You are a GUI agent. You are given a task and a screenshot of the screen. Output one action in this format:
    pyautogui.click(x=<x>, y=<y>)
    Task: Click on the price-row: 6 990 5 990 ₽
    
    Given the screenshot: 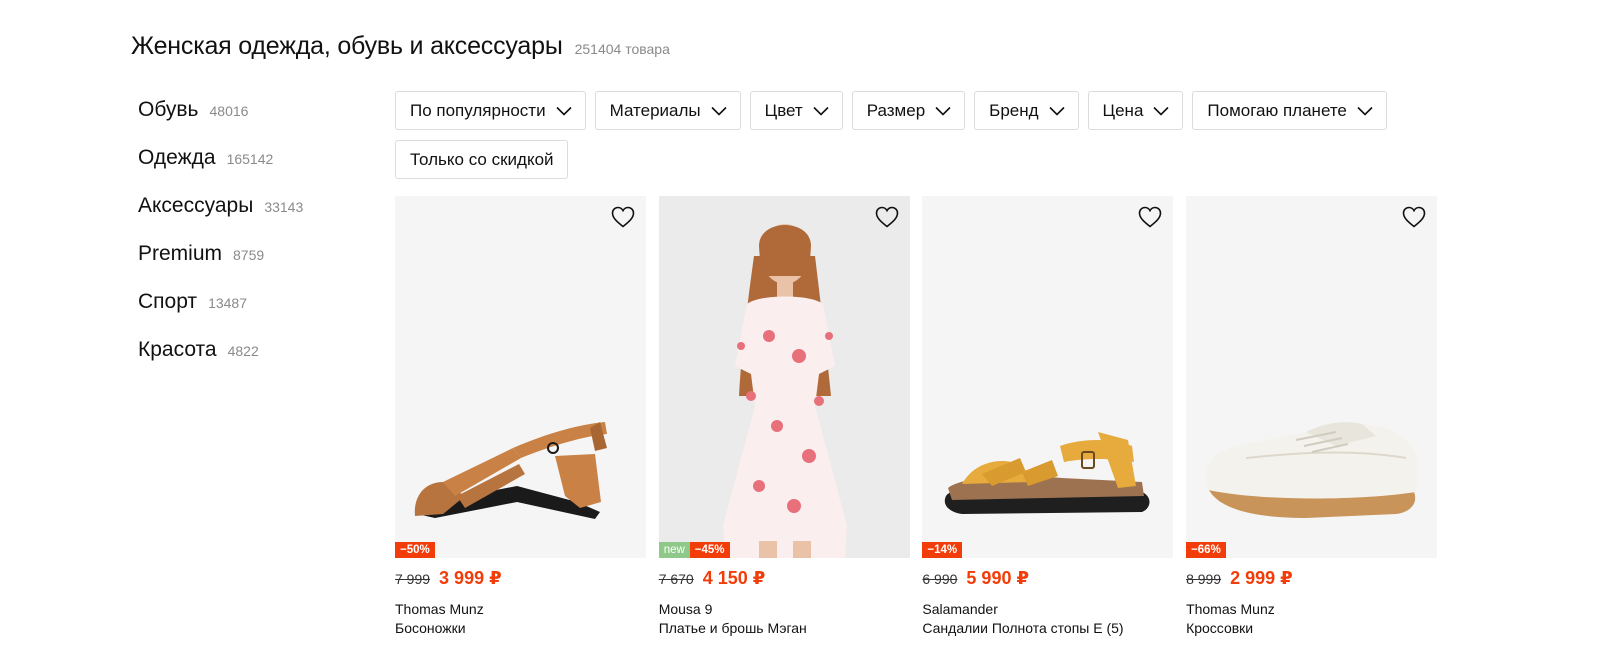 What is the action you would take?
    pyautogui.click(x=1047, y=578)
    